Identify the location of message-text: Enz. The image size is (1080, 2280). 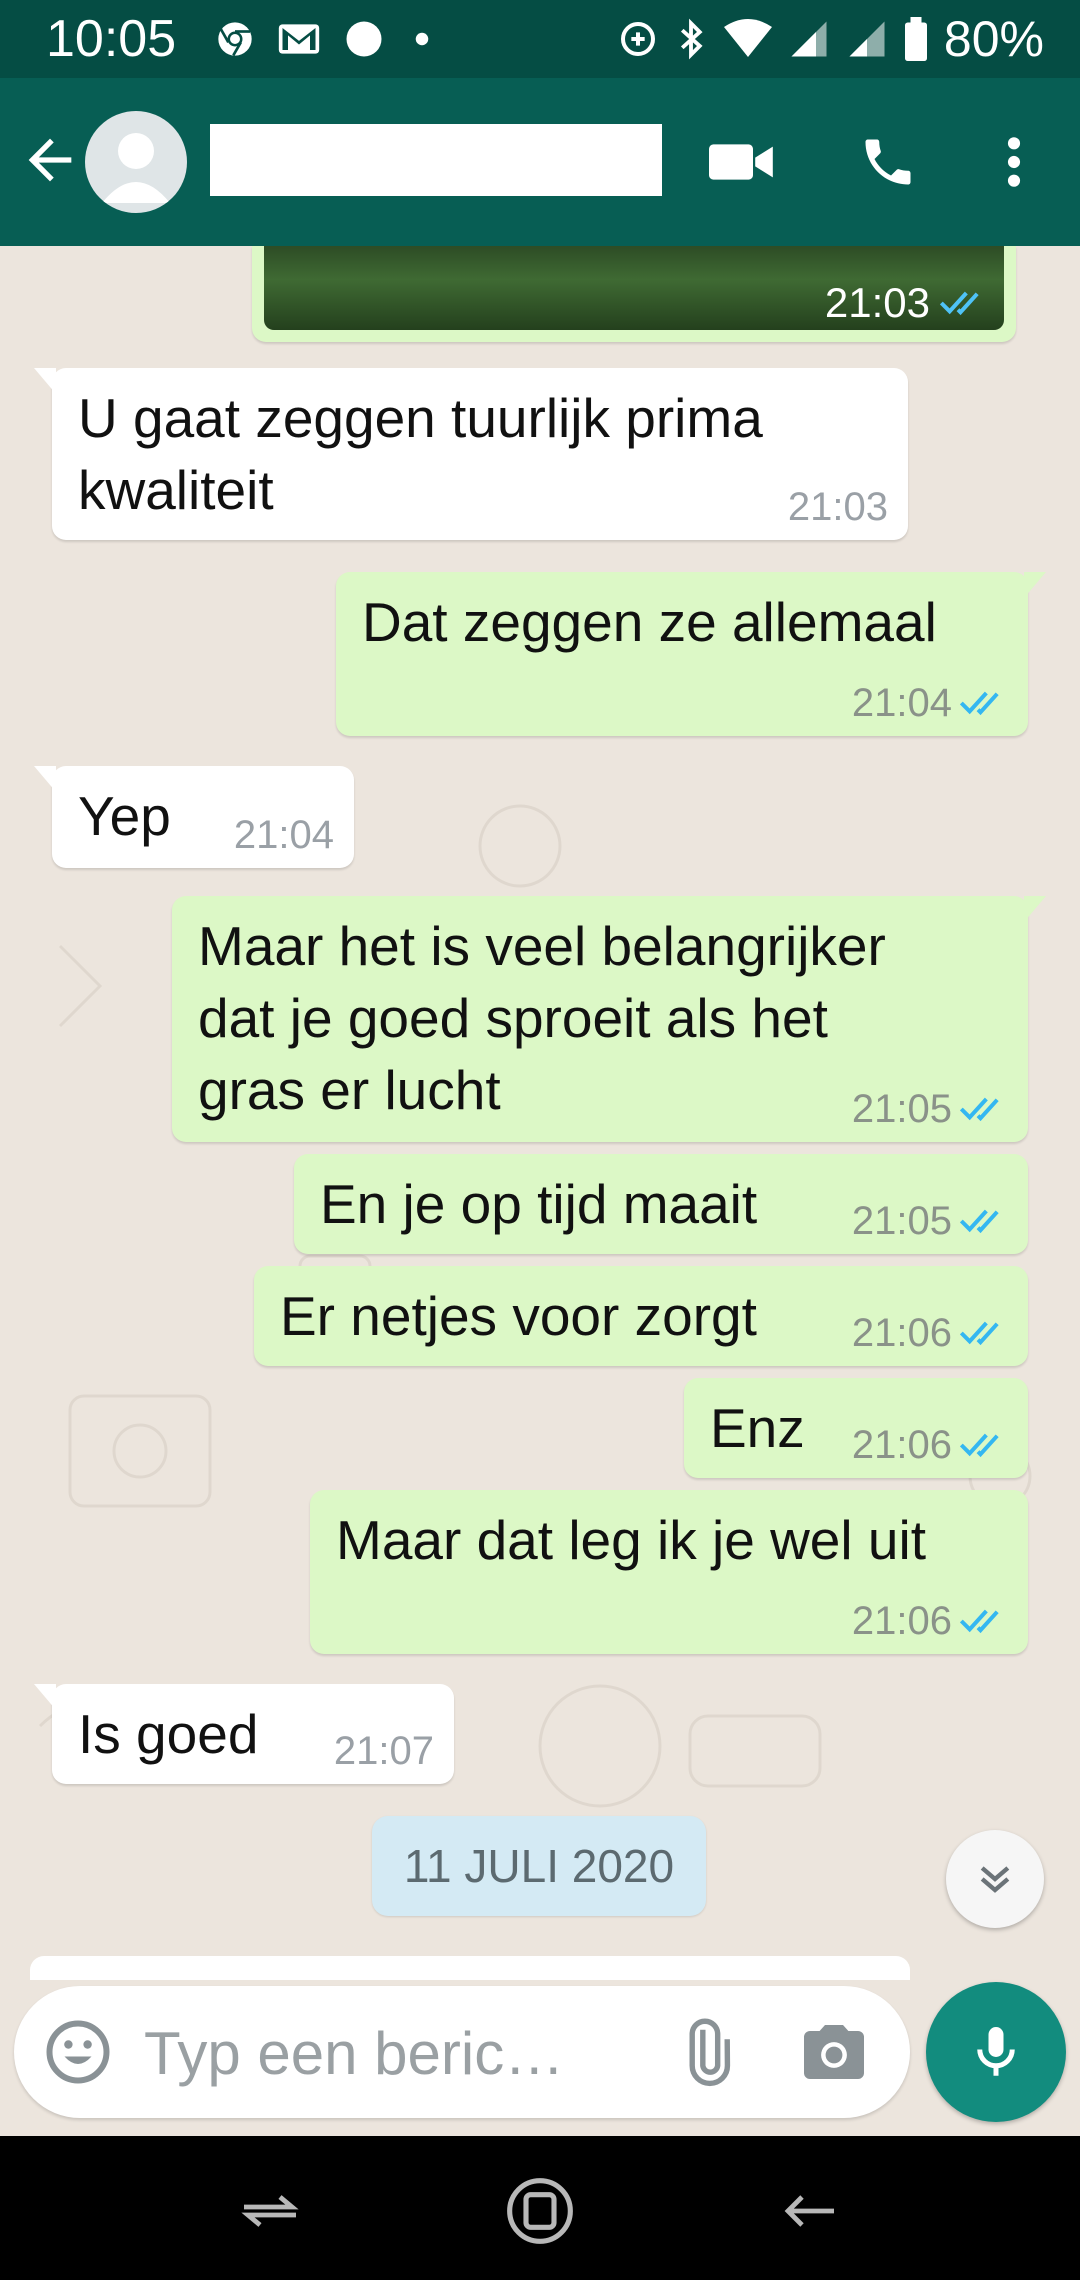
(757, 1428).